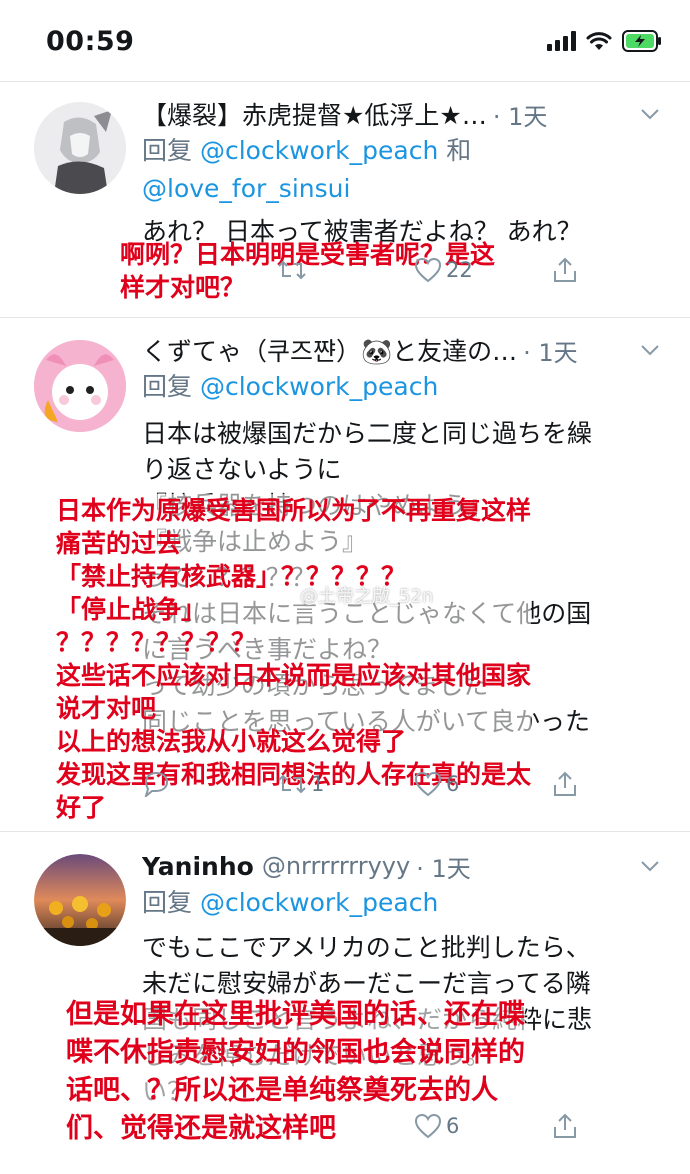 The image size is (690, 1174). What do you see at coordinates (156, 642) in the screenshot?
I see `translation-line: ？？？？？？？？` at bounding box center [156, 642].